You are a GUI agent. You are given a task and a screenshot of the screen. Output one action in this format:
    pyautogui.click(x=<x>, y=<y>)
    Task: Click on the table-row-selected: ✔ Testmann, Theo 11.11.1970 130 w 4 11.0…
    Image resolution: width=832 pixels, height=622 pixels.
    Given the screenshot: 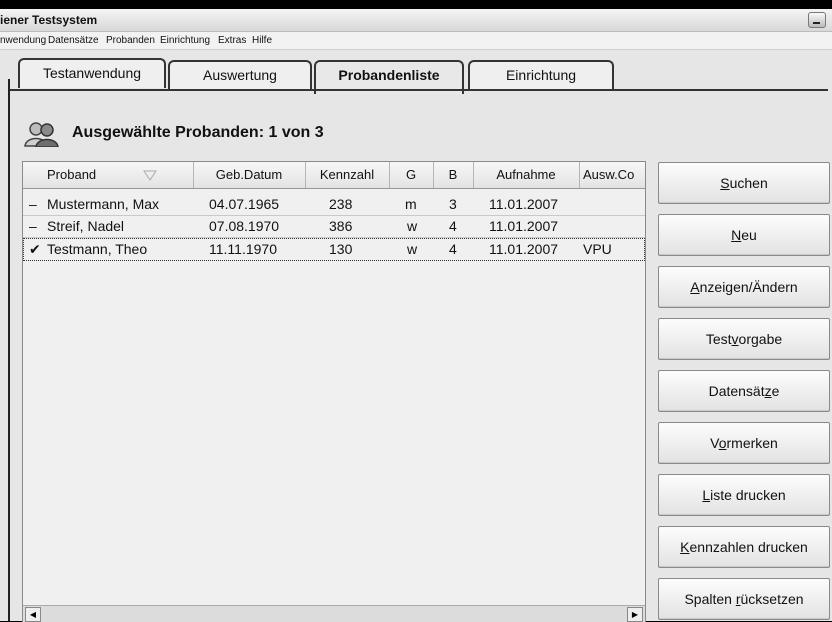 What is the action you would take?
    pyautogui.click(x=334, y=249)
    